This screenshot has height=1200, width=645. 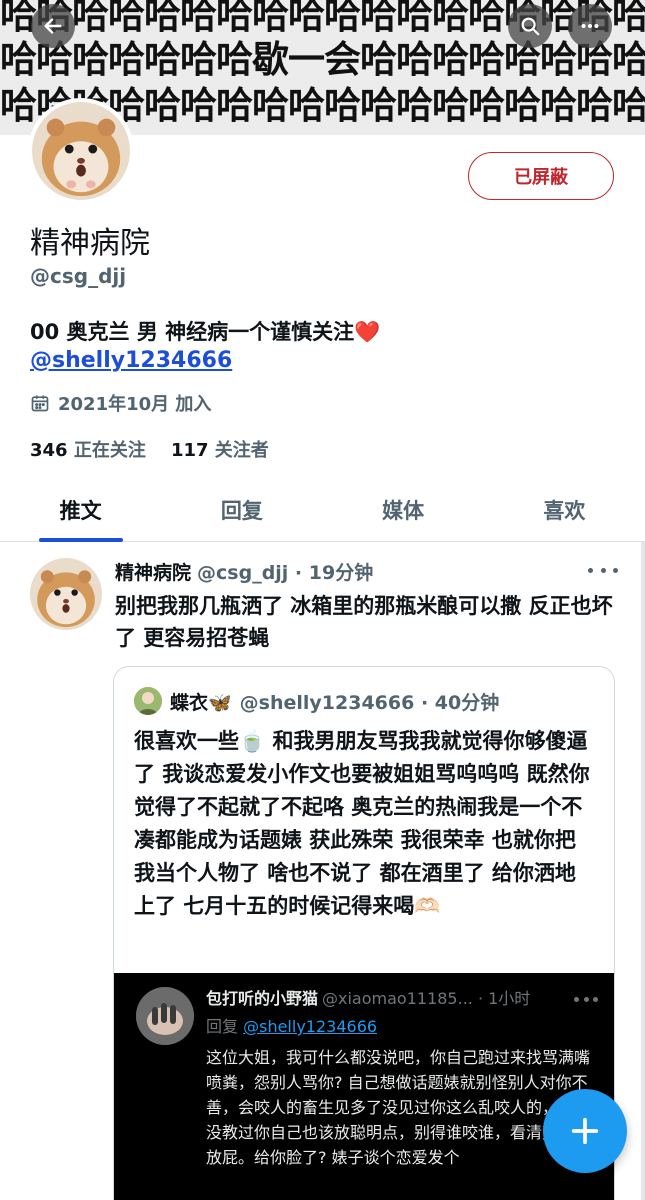 I want to click on profile-handle: @csg_djj, so click(x=78, y=276).